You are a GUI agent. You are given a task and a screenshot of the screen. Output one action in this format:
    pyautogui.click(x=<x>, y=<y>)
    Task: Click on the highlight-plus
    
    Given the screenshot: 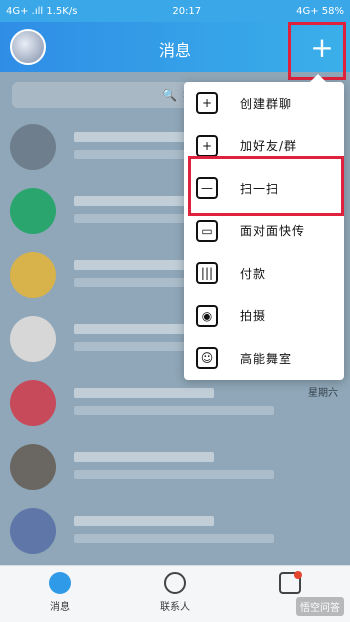 What is the action you would take?
    pyautogui.click(x=317, y=51)
    